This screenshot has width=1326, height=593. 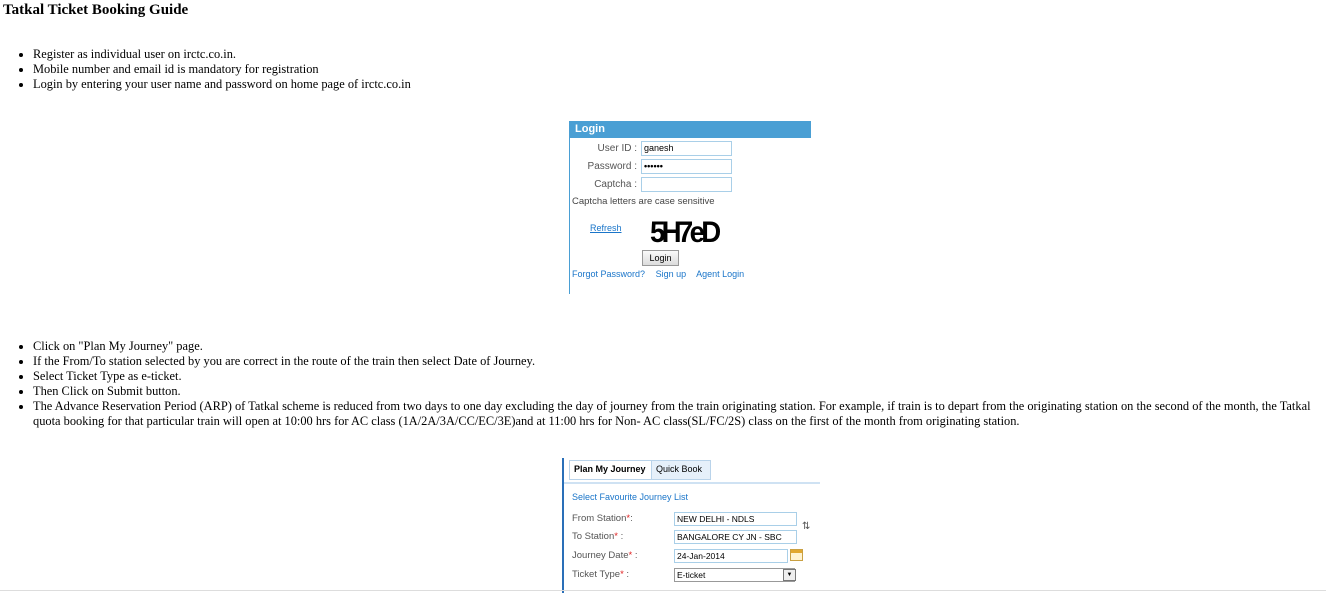 I want to click on password-input: ••••••, so click(x=686, y=166).